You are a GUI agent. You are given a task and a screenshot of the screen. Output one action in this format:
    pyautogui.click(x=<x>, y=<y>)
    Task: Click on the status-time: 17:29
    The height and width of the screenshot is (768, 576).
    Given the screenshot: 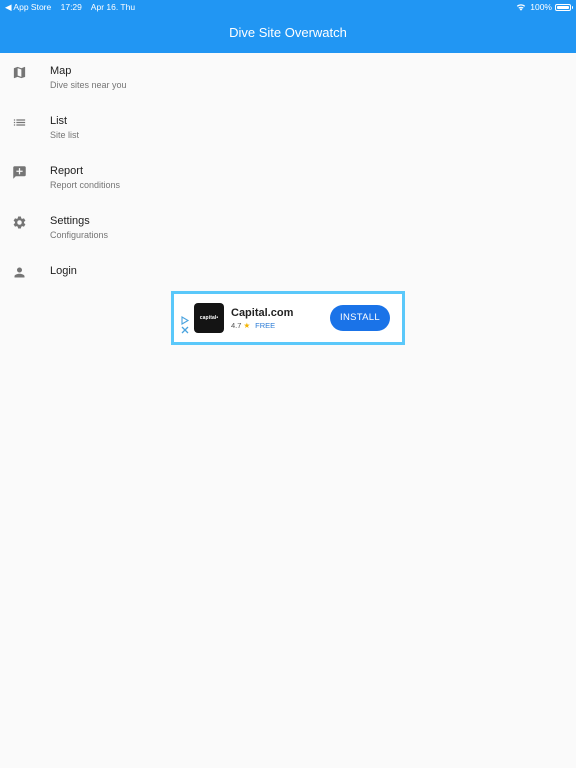 What is the action you would take?
    pyautogui.click(x=71, y=7)
    